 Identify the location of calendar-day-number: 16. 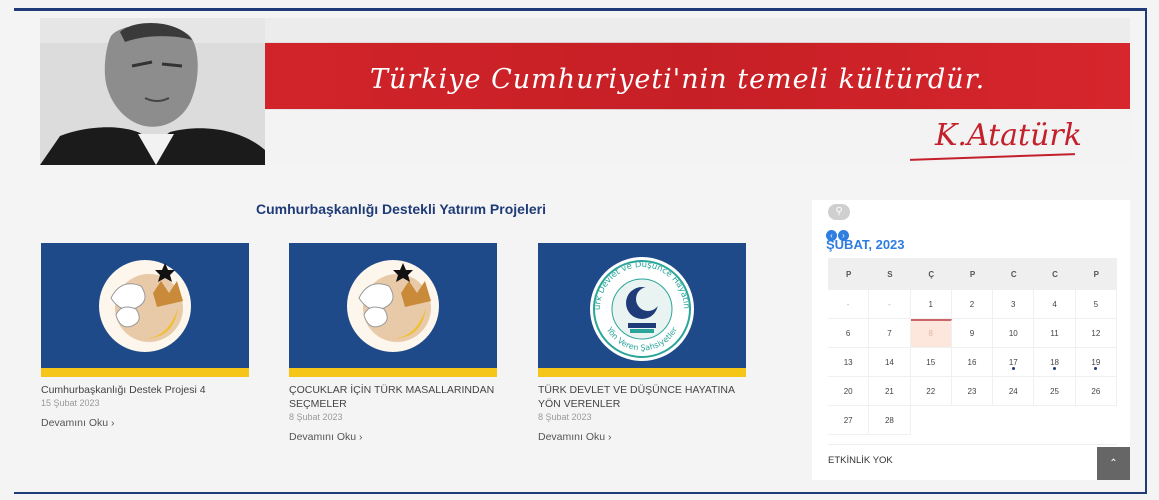
(972, 362).